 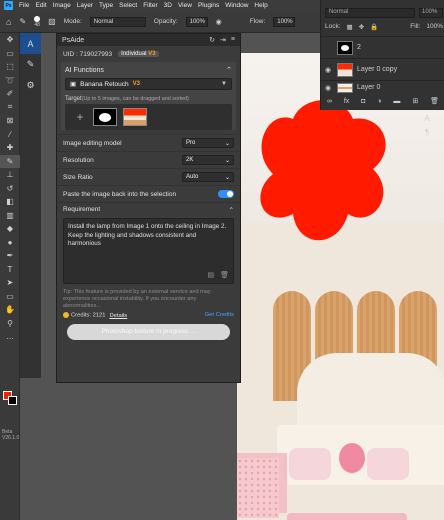 What do you see at coordinates (236, 5) in the screenshot?
I see `menu-window: Window` at bounding box center [236, 5].